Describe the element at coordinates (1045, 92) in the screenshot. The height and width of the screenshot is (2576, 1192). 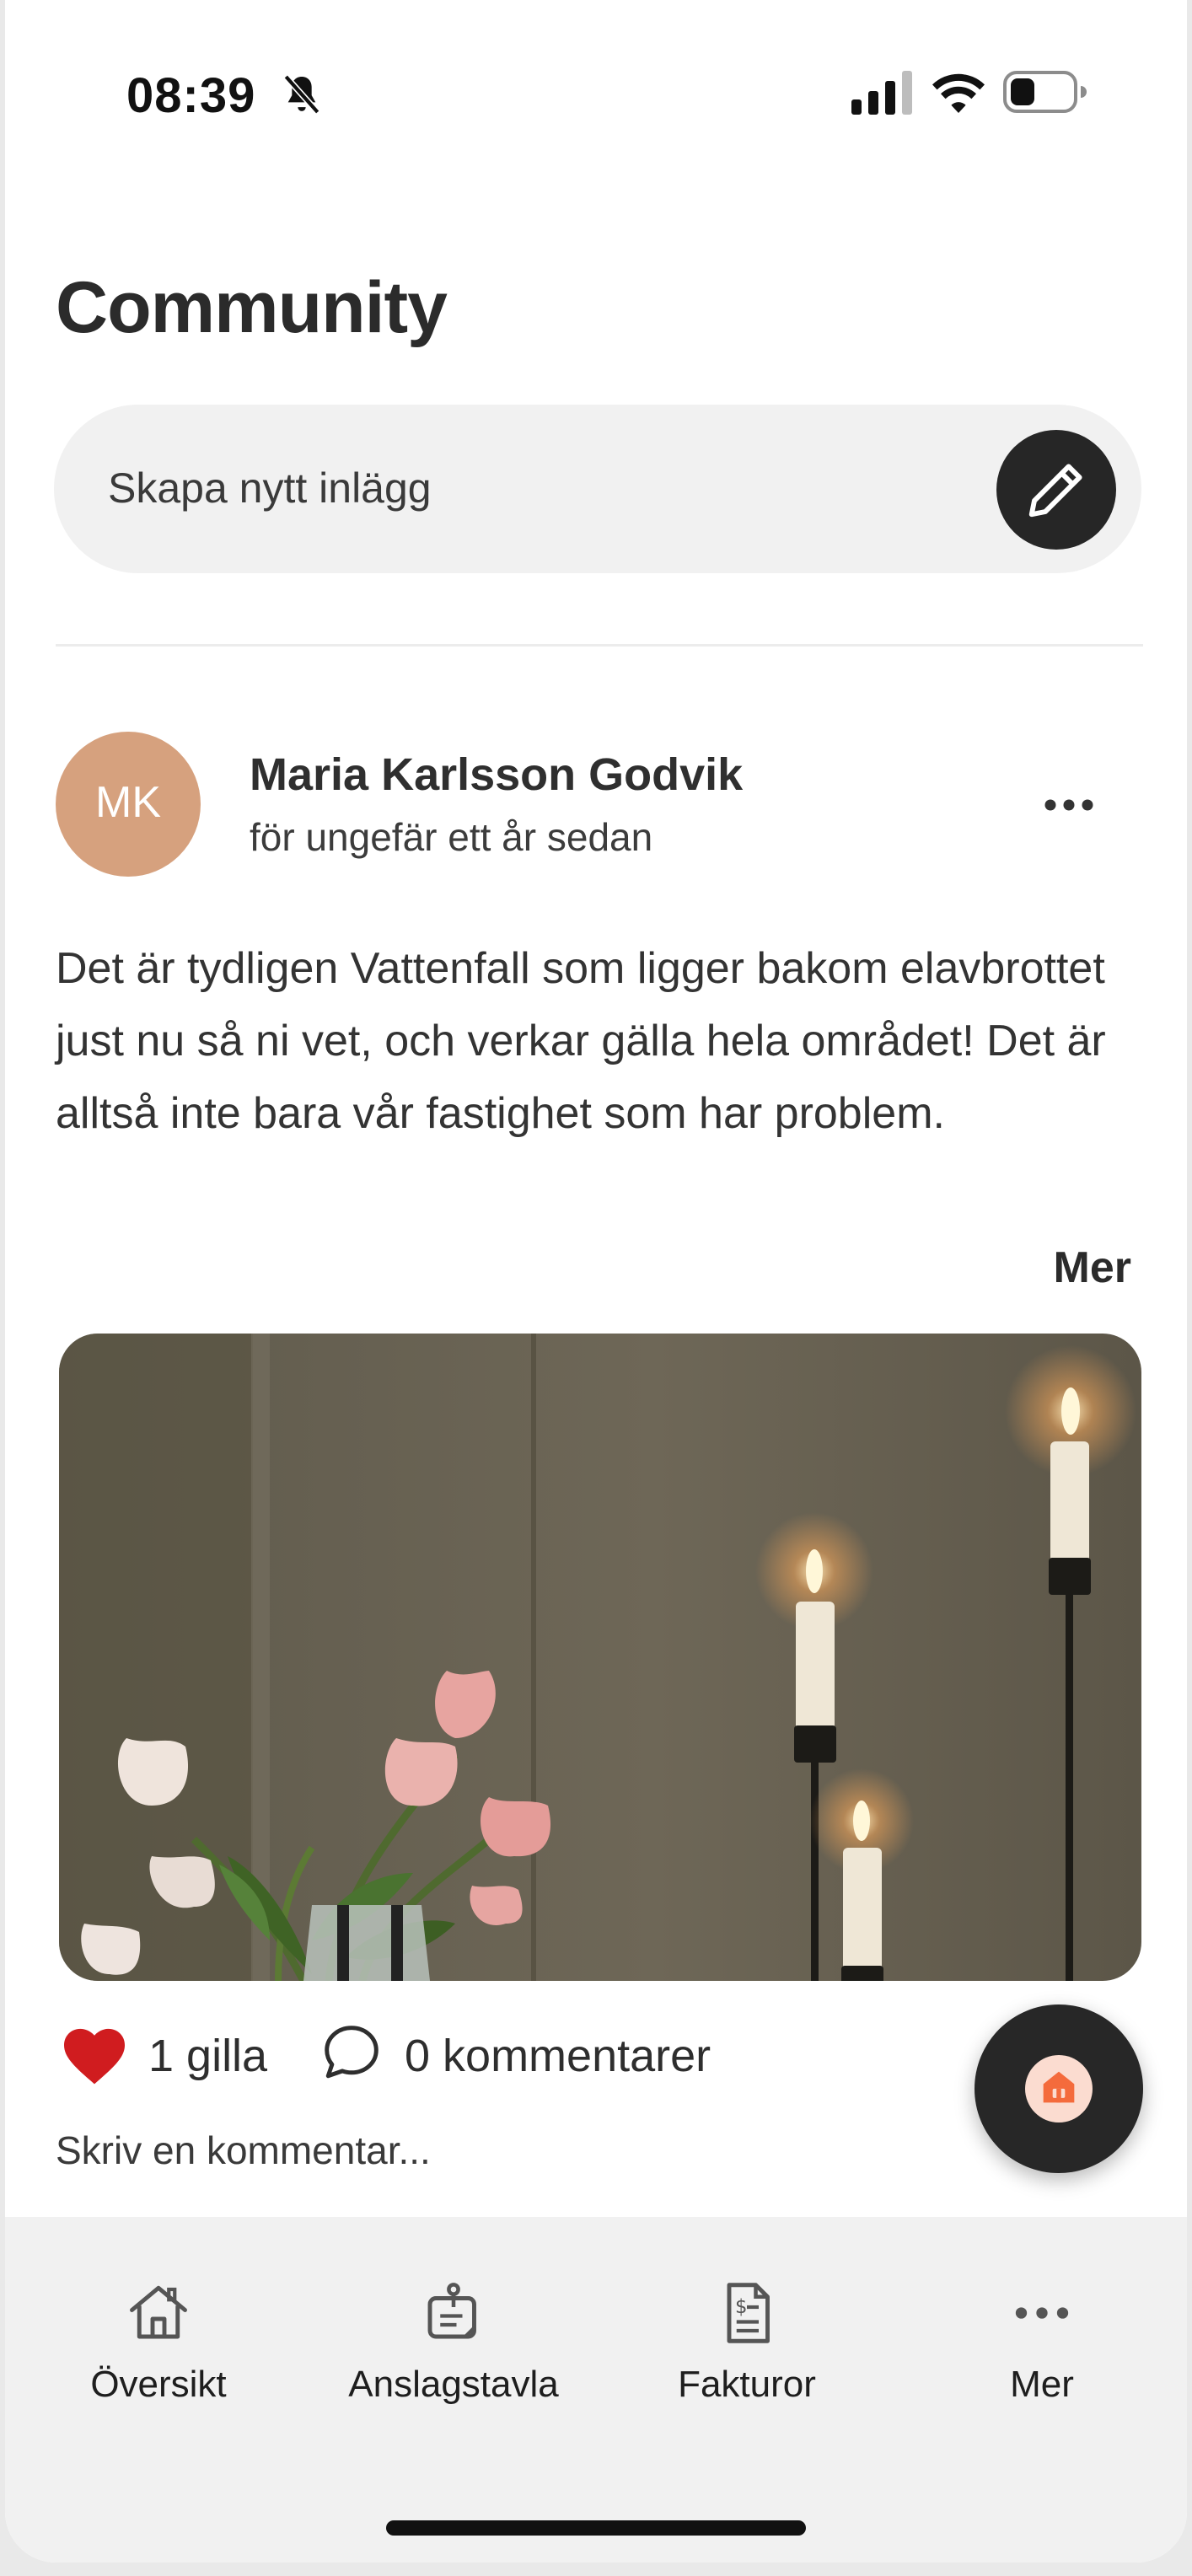
I see `battery-icon` at that location.